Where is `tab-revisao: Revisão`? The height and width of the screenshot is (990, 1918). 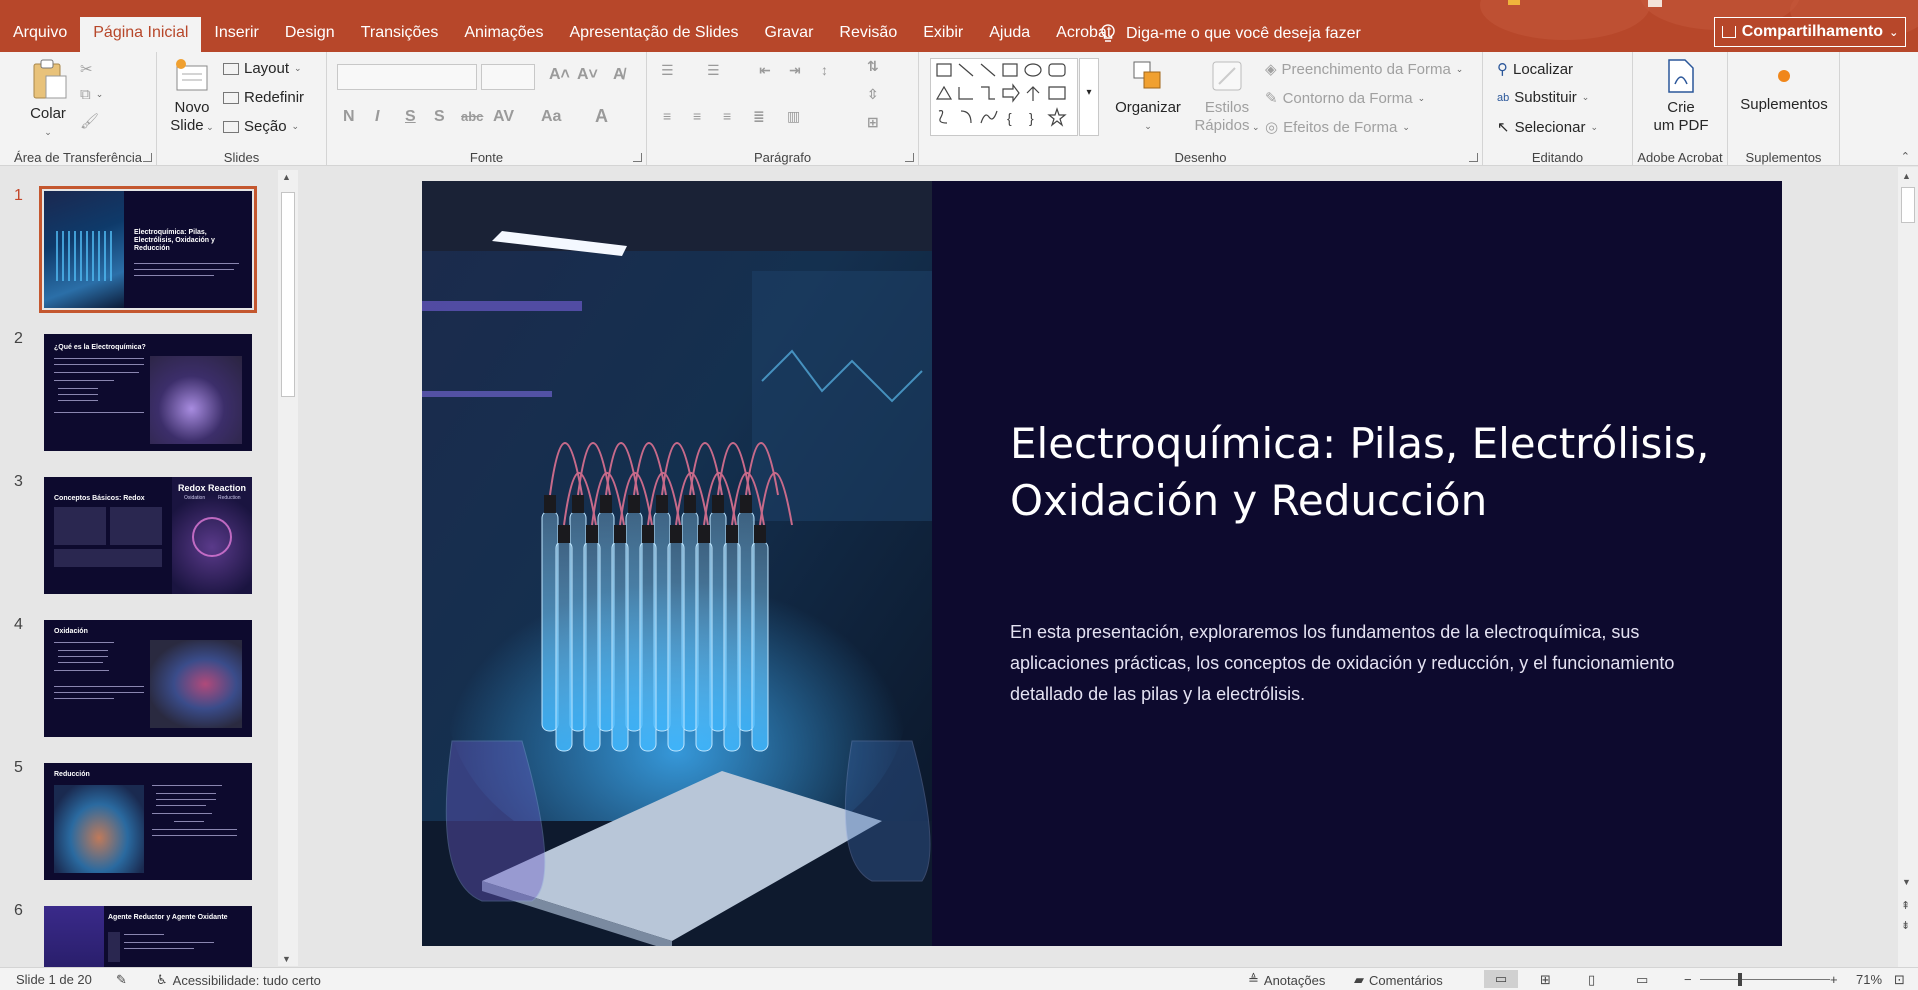
tab-revisao: Revisão is located at coordinates (868, 34).